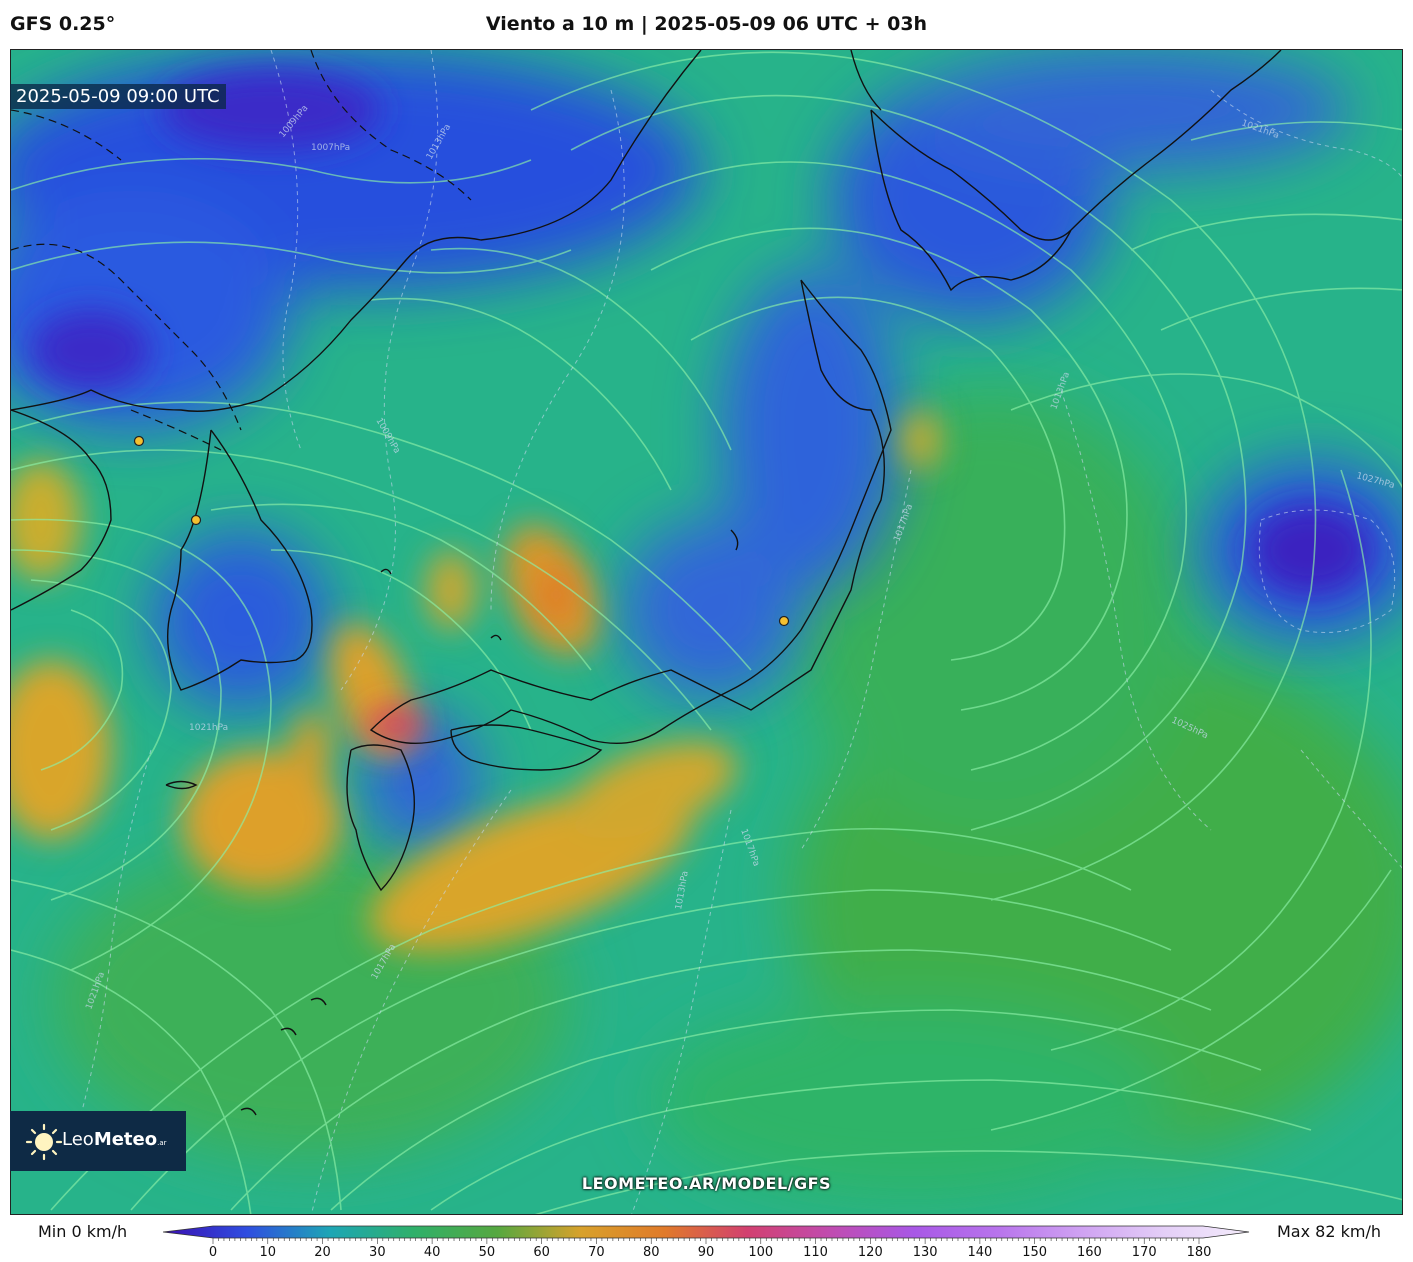 This screenshot has height=1262, width=1413. Describe the element at coordinates (706, 1232) in the screenshot. I see `colorbar-bar` at that location.